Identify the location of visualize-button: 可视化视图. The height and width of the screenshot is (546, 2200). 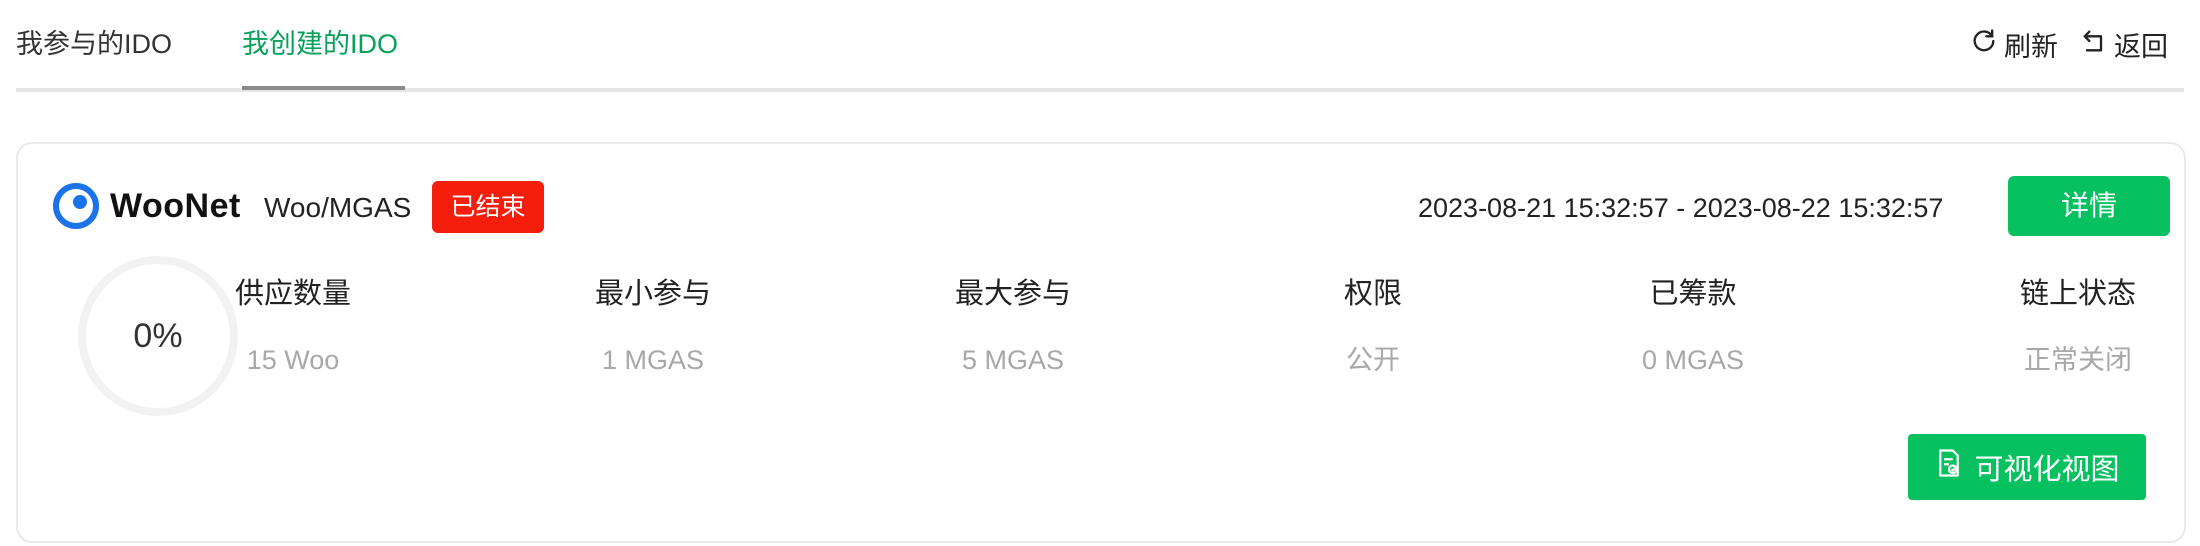
(2027, 467).